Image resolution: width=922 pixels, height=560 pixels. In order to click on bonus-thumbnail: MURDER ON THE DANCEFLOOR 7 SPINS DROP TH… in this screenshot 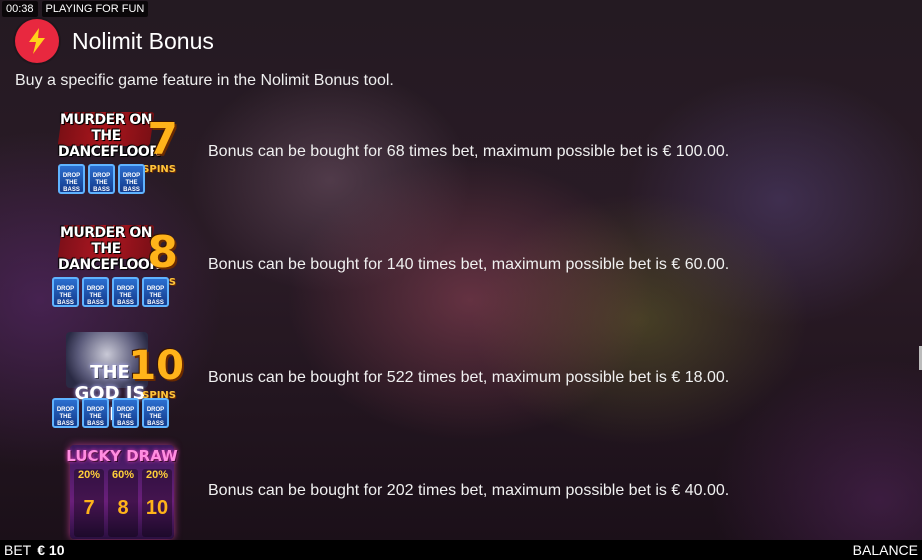, I will do `click(118, 152)`.